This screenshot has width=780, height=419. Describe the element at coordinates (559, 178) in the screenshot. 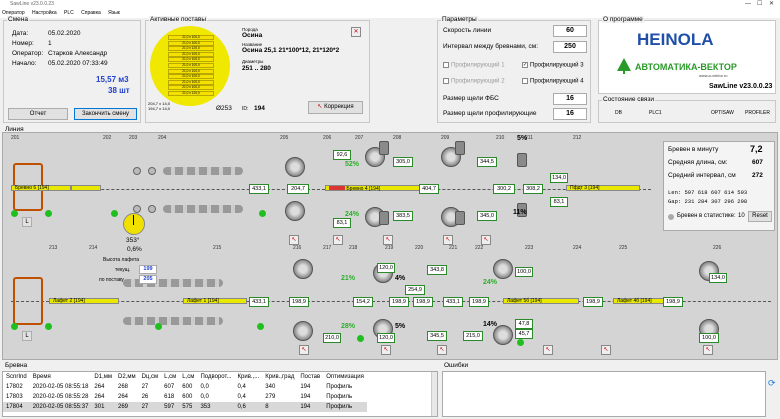

I see `box-top-134: 134,0` at that location.